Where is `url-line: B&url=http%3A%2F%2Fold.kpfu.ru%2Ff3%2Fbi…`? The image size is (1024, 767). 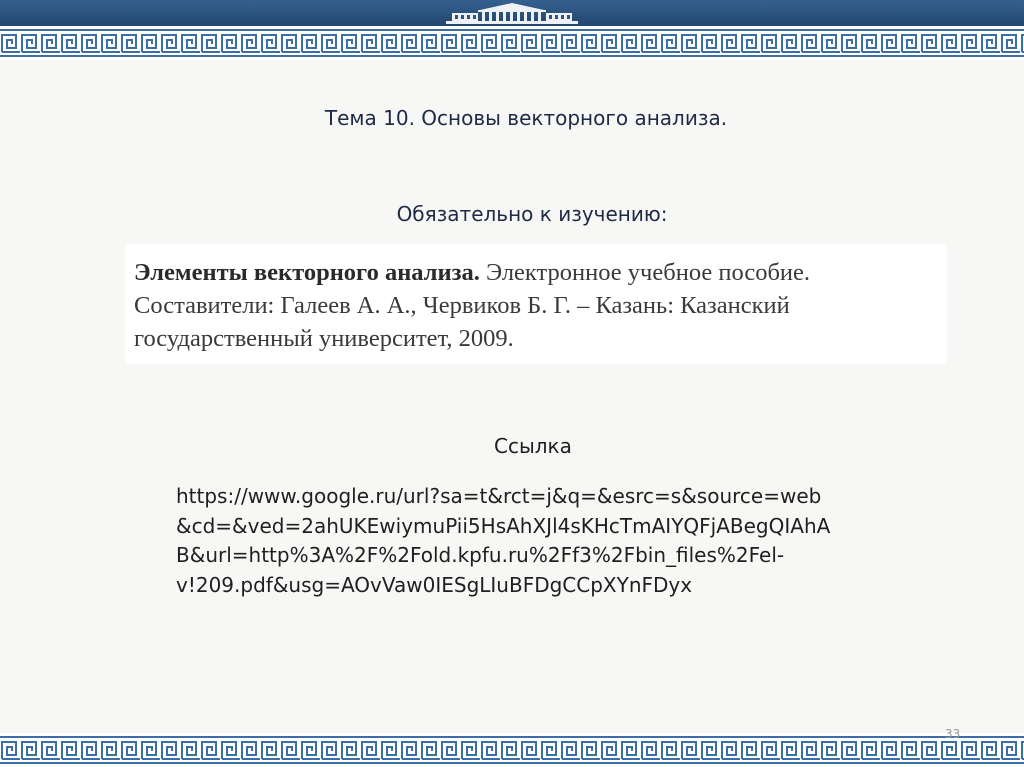 url-line: B&url=http%3A%2F%2Fold.kpfu.ru%2Ff3%2Fbi… is located at coordinates (526, 556).